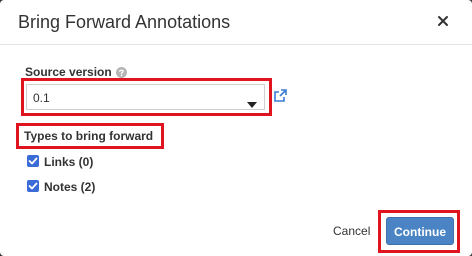  Describe the element at coordinates (443, 21) in the screenshot. I see `close-icon` at that location.